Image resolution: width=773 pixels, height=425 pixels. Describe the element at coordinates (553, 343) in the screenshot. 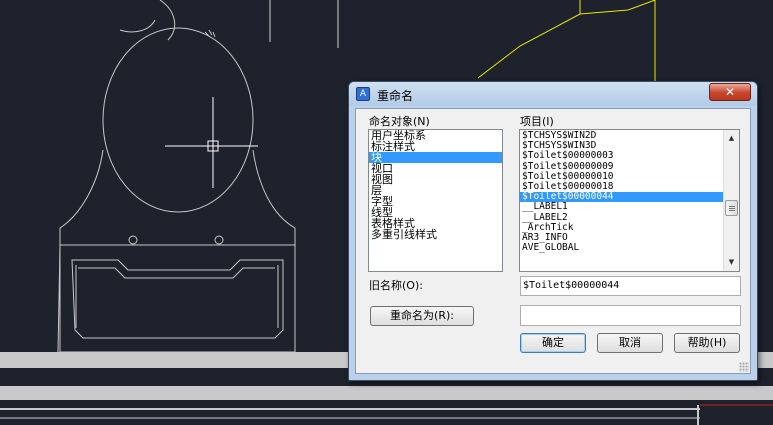

I see `ok-button: 确定` at that location.